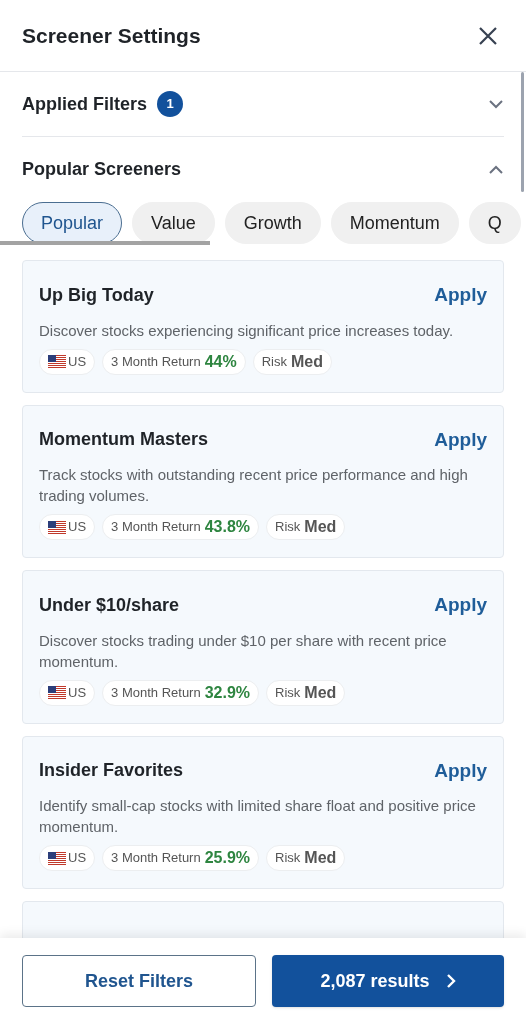  Describe the element at coordinates (496, 169) in the screenshot. I see `chevron-up-icon` at that location.